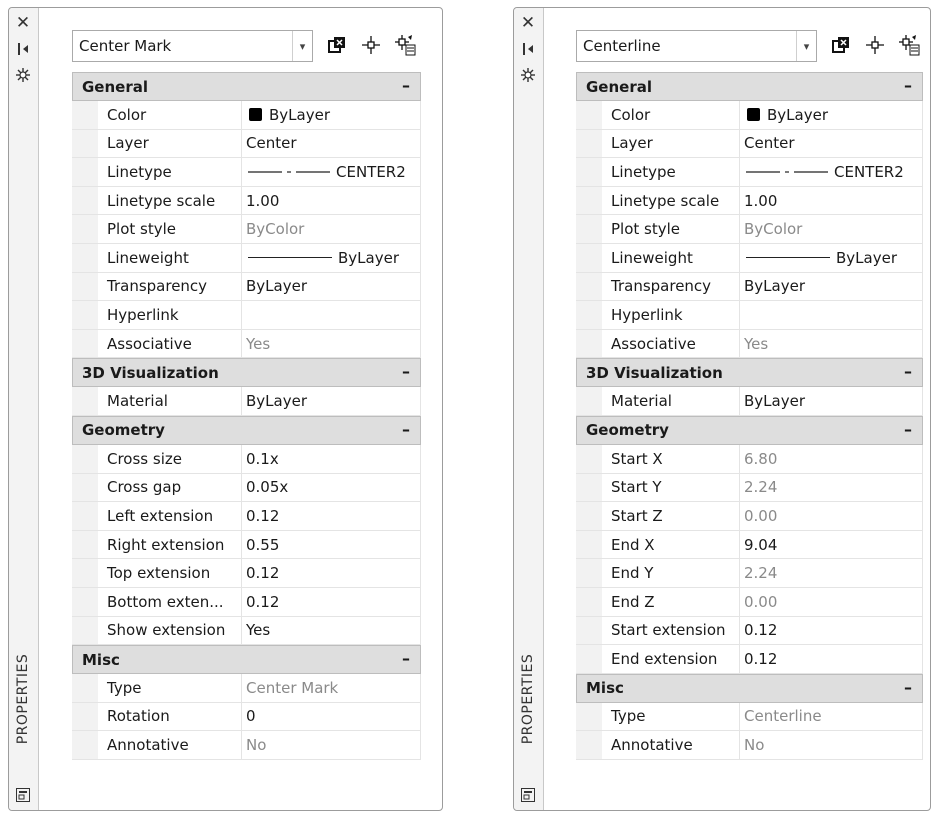 This screenshot has width=934, height=816. I want to click on object-type-select: Center Mark ▾, so click(192, 46).